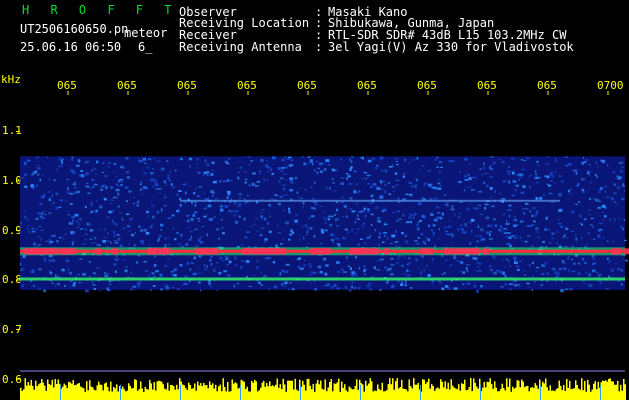 The width and height of the screenshot is (629, 400). What do you see at coordinates (300, 392) in the screenshot?
I see `minute-marker` at bounding box center [300, 392].